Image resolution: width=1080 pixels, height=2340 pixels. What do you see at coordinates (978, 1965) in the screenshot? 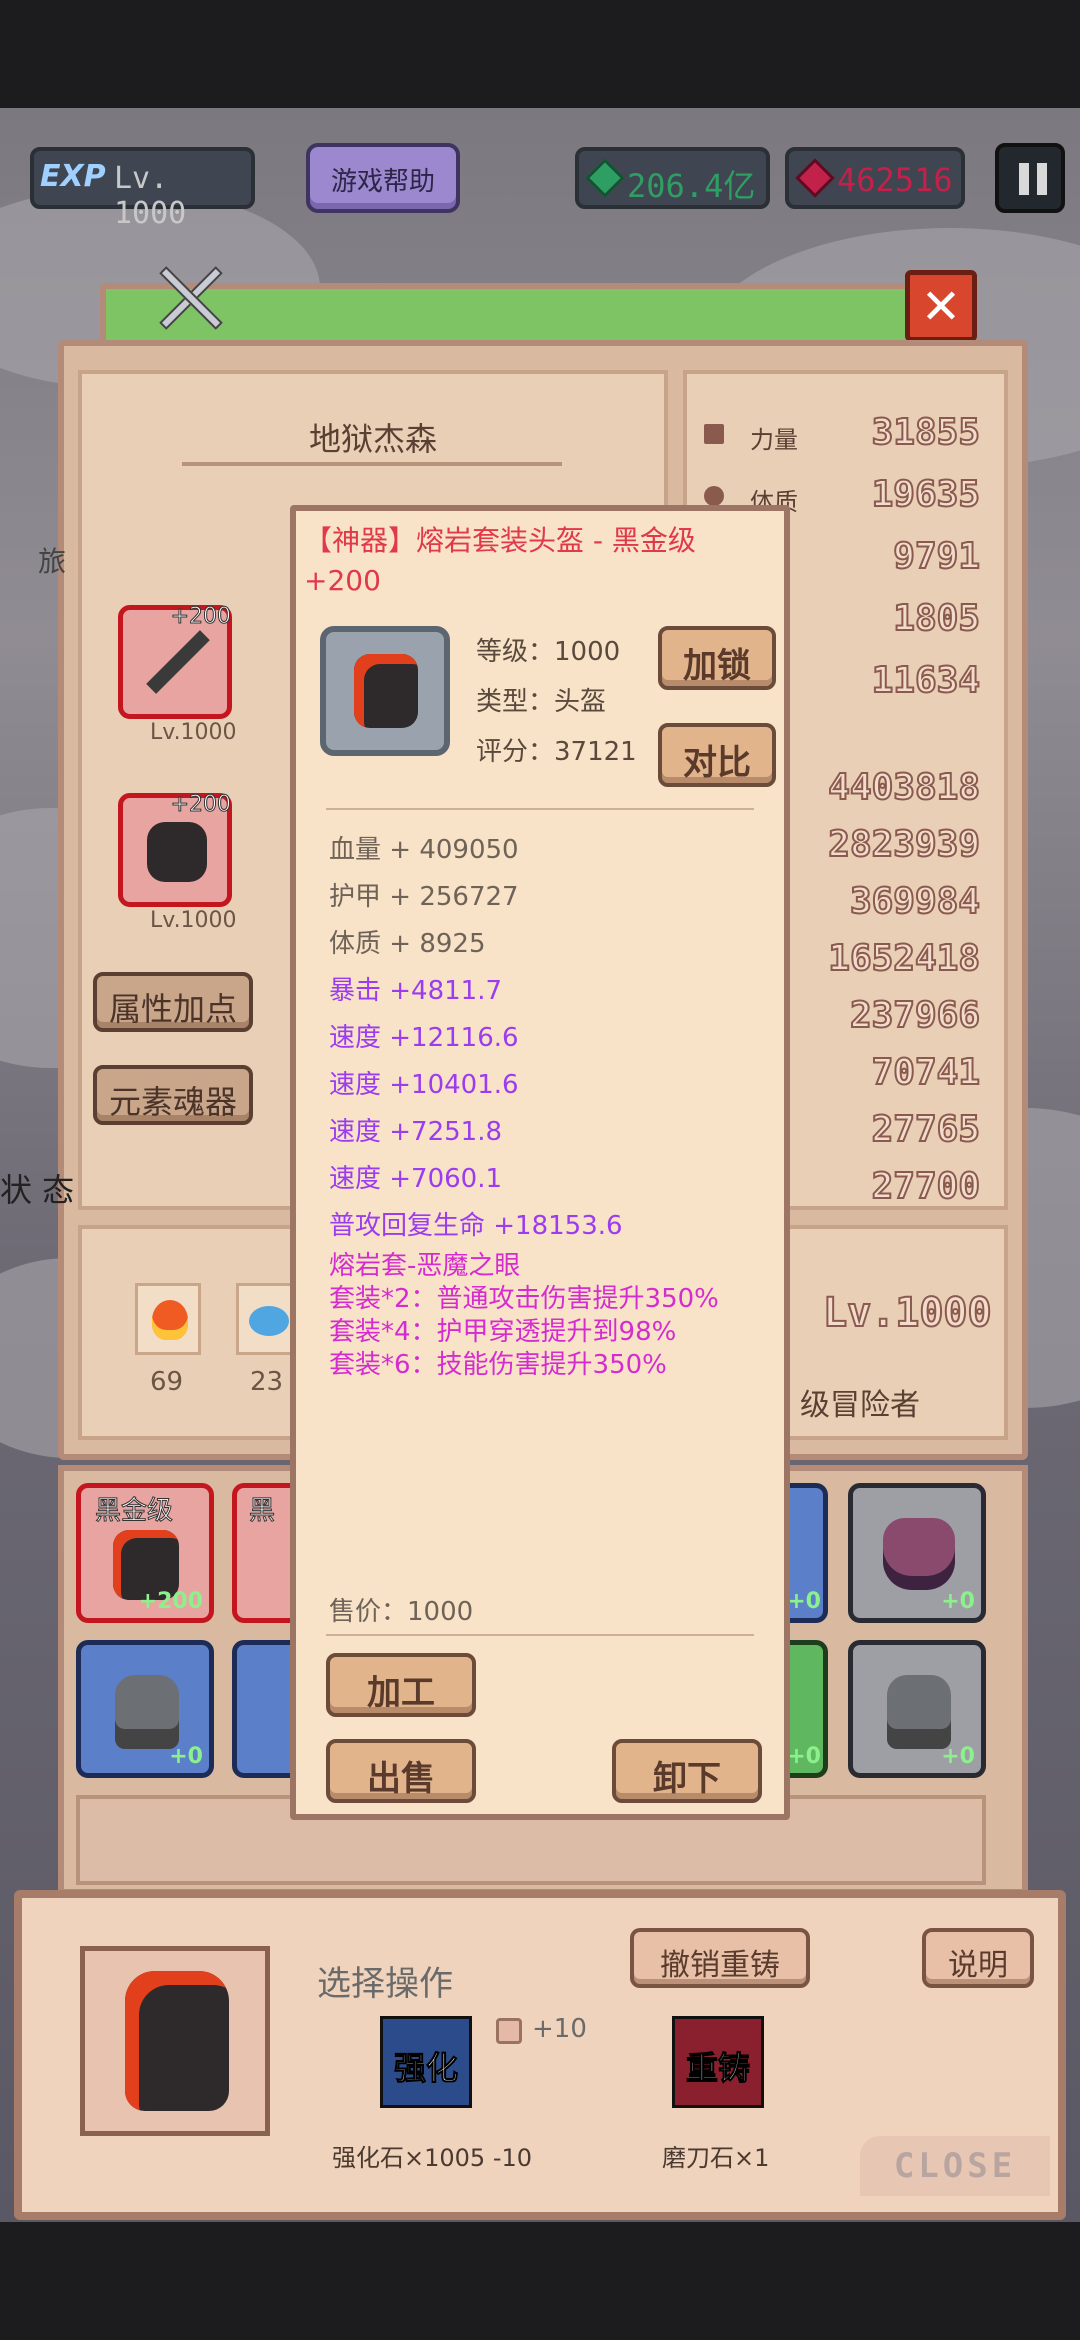
I see `explain-label: 说明` at bounding box center [978, 1965].